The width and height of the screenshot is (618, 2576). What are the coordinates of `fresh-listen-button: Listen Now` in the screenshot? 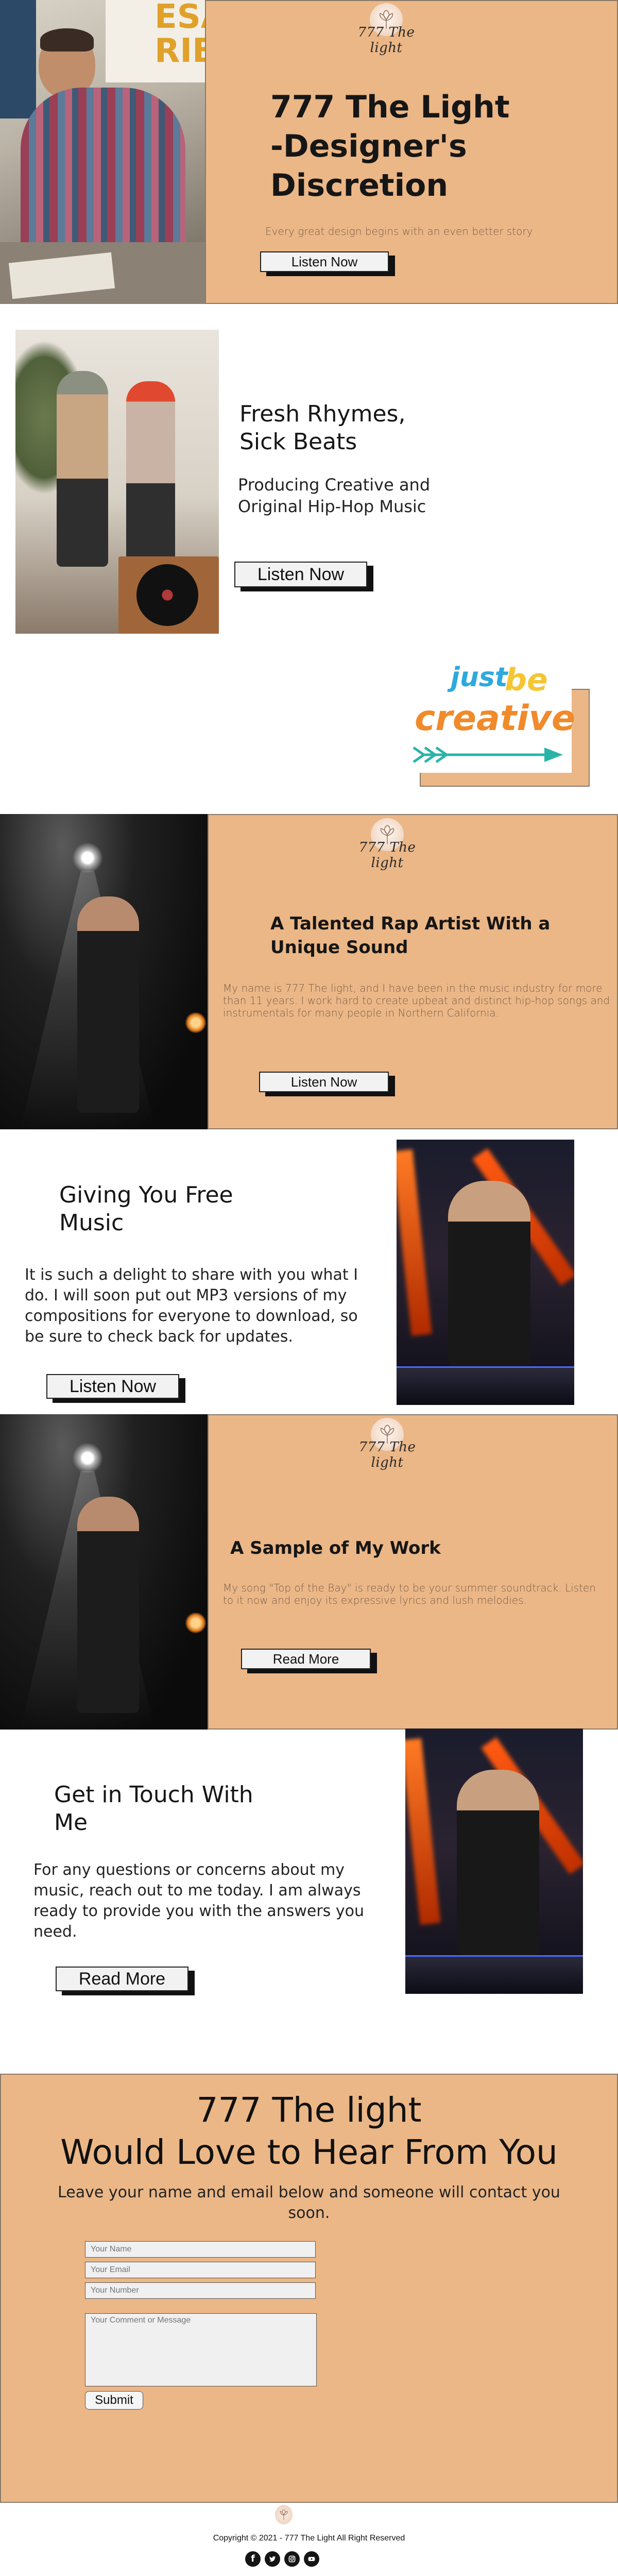 It's located at (300, 574).